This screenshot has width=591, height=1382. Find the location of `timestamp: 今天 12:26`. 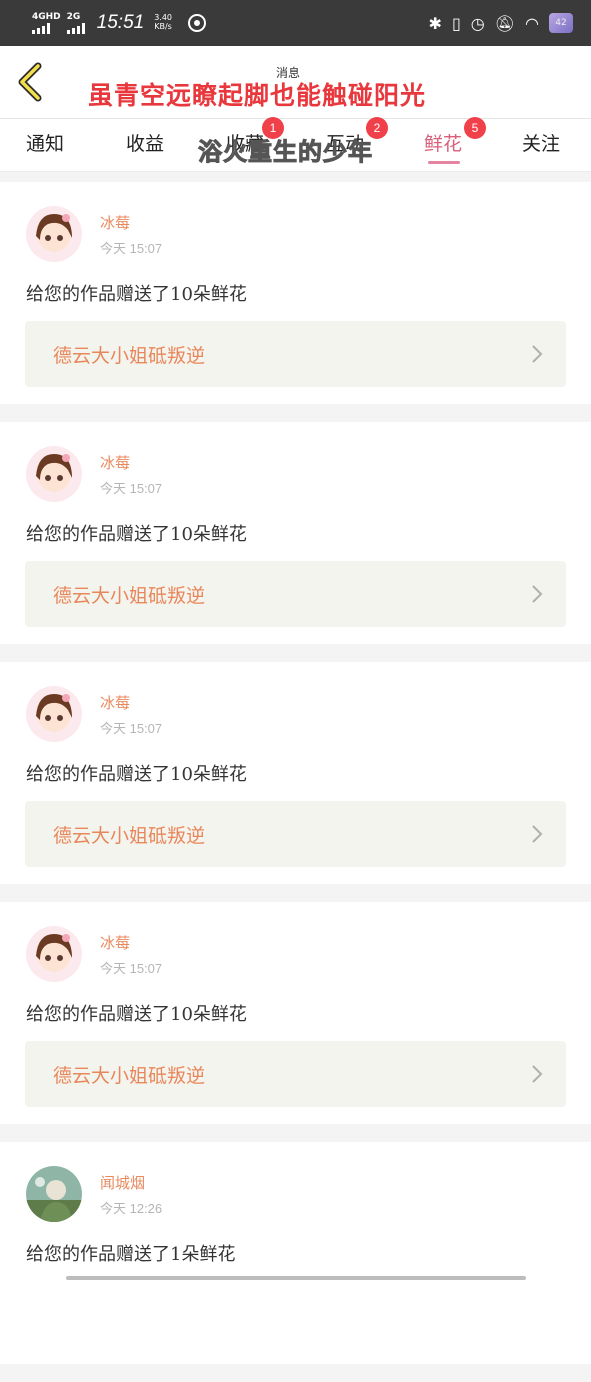

timestamp: 今天 12:26 is located at coordinates (131, 1208).